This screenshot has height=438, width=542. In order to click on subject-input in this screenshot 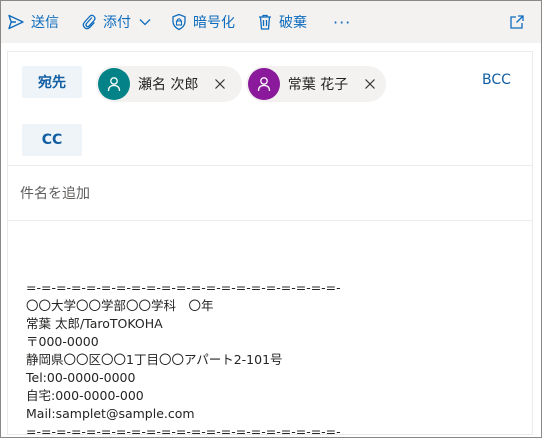, I will do `click(270, 194)`.